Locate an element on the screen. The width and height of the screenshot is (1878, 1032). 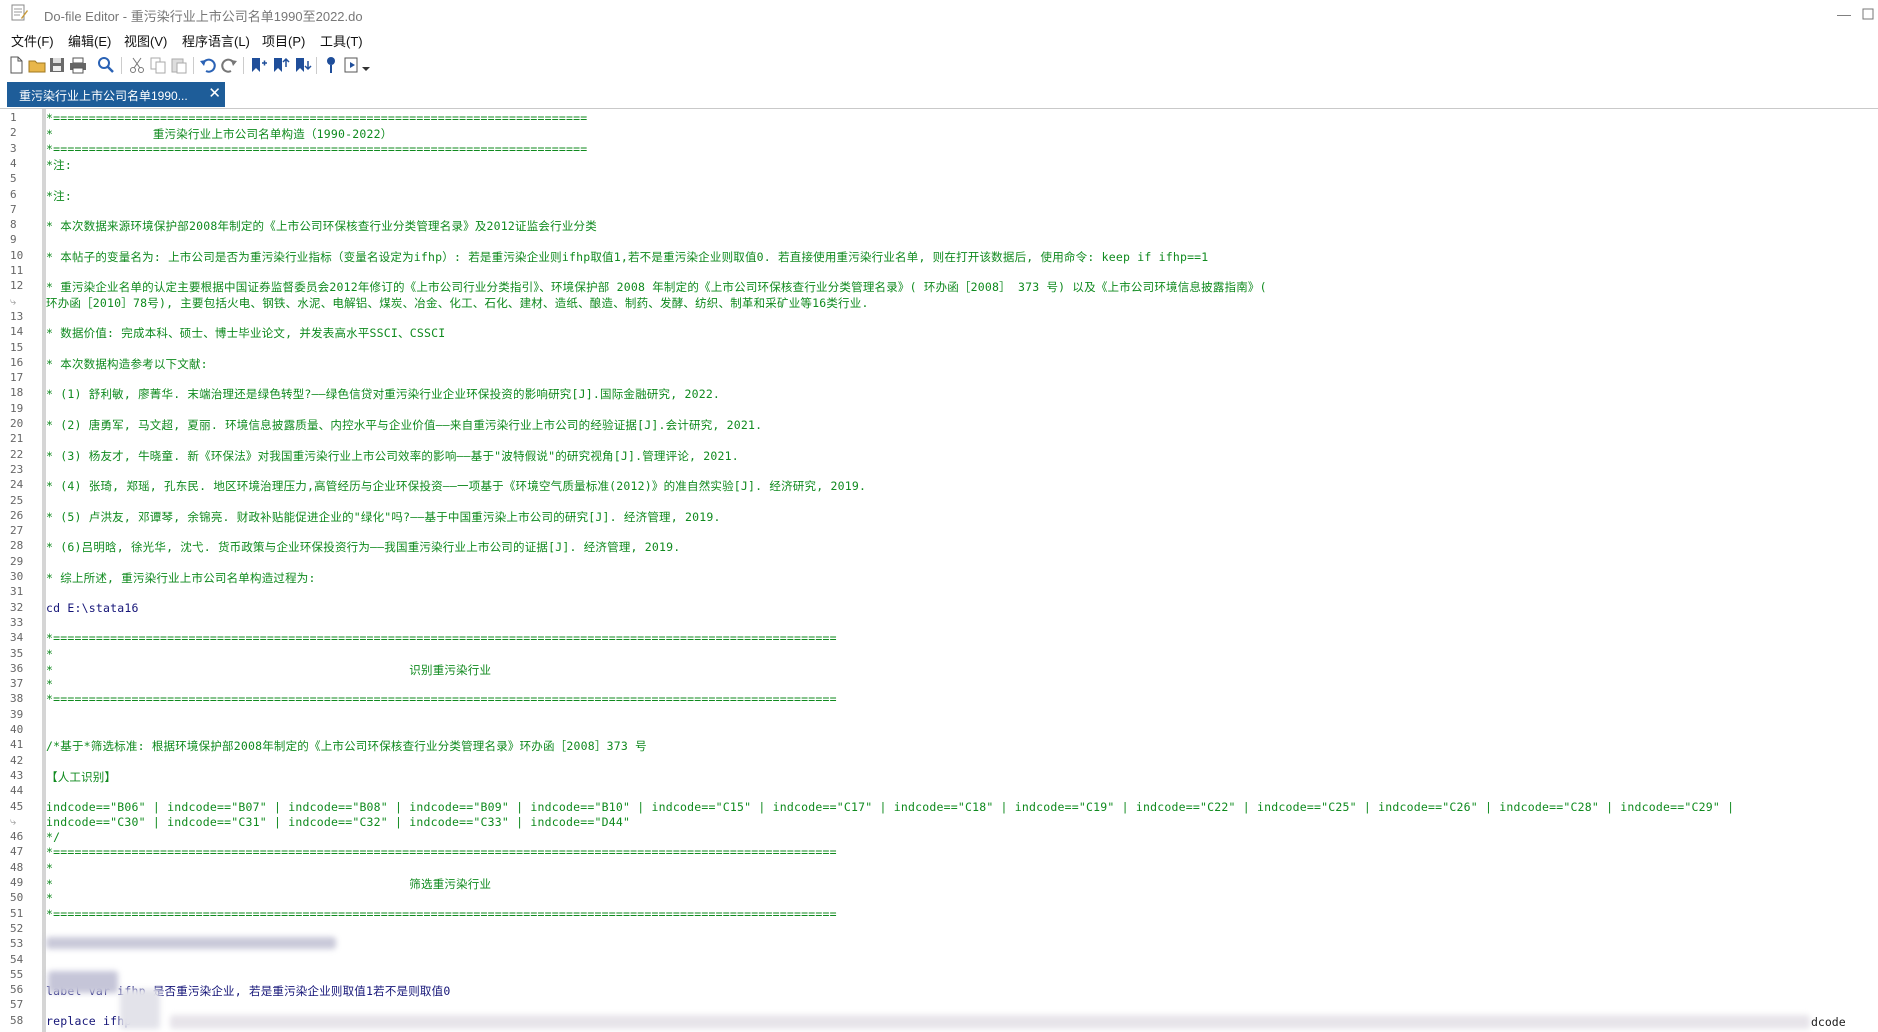
menu-project: 项目(P) is located at coordinates (283, 40).